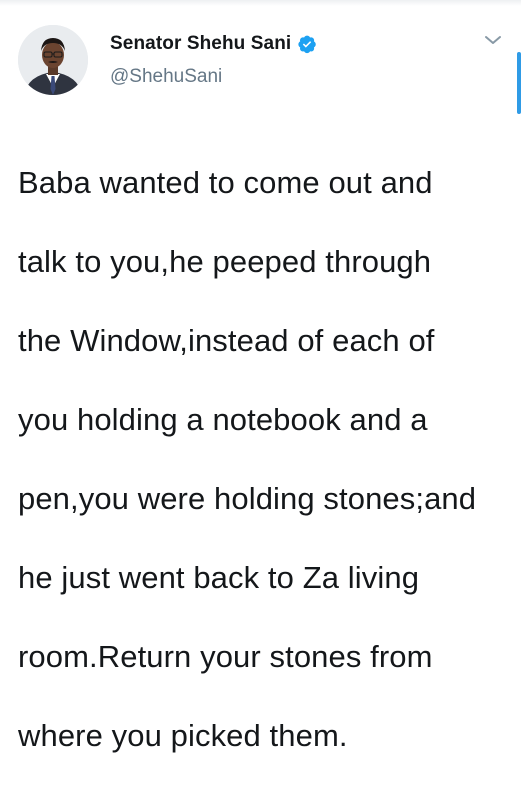 The height and width of the screenshot is (795, 521). What do you see at coordinates (213, 77) in the screenshot?
I see `user-handle: @ShehuSani` at bounding box center [213, 77].